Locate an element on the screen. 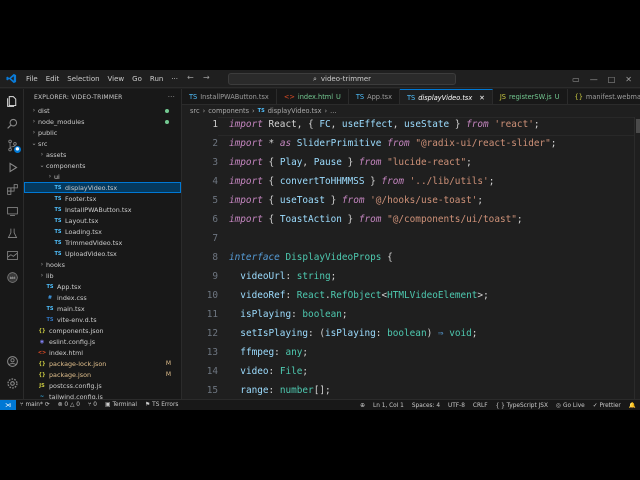  code-token: []; is located at coordinates (322, 390).